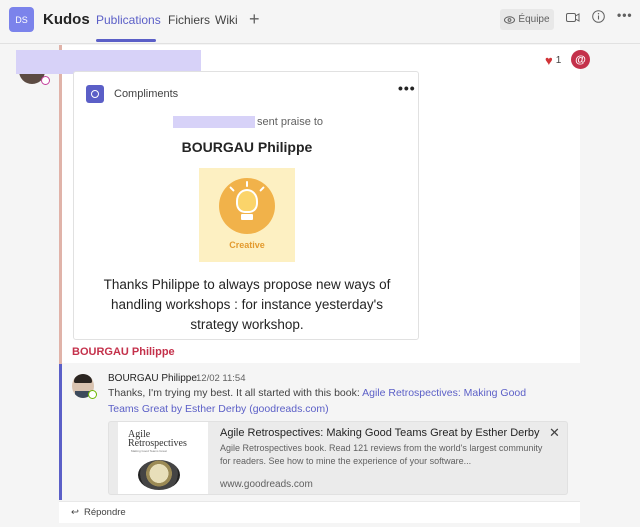 The image size is (640, 527). Describe the element at coordinates (214, 122) in the screenshot. I see `redacted-praise-sender` at that location.